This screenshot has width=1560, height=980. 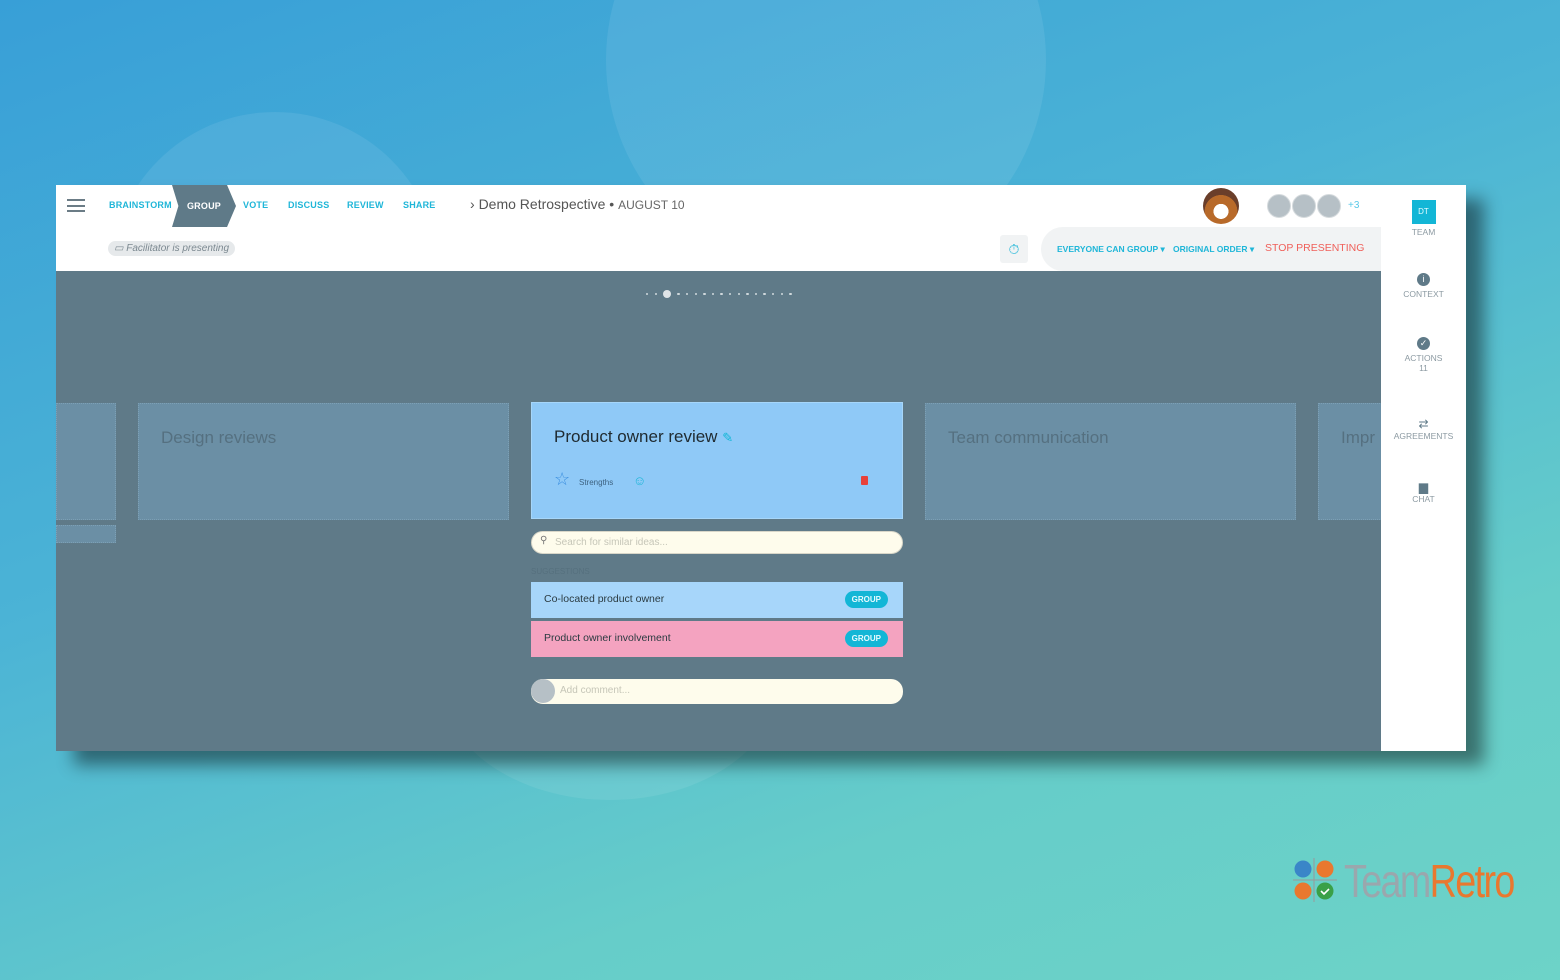 What do you see at coordinates (1353, 205) in the screenshot?
I see `more-participants: +3` at bounding box center [1353, 205].